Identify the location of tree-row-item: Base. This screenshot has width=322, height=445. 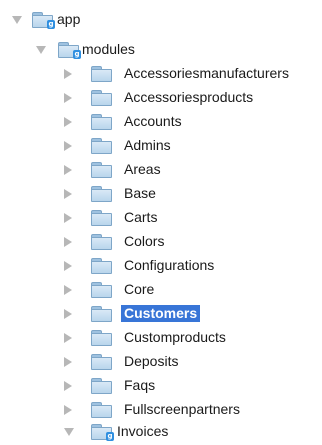
(161, 194).